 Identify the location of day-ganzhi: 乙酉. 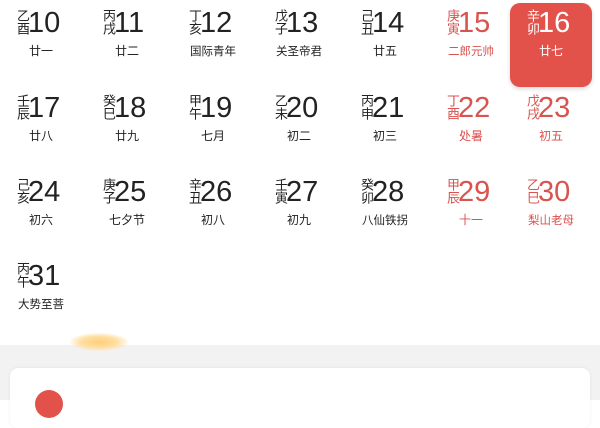
(21, 22).